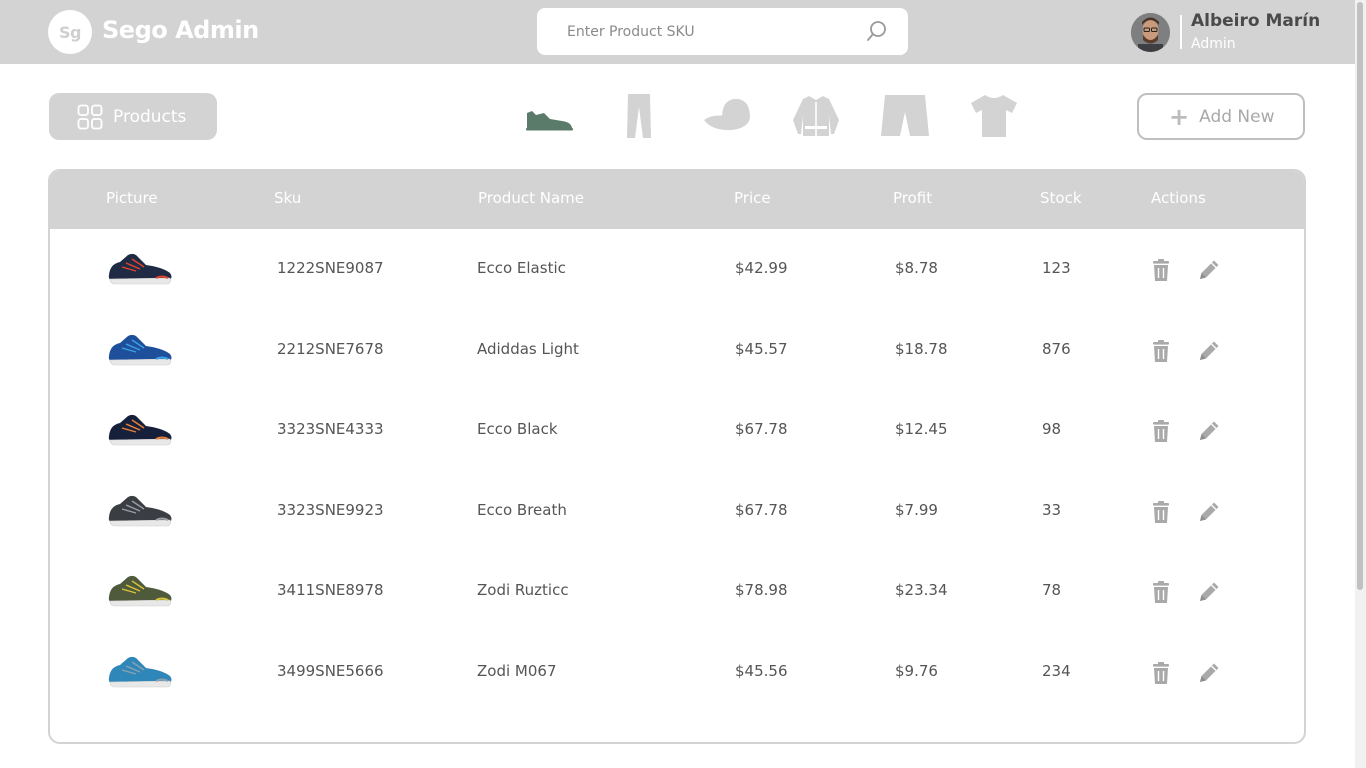 This screenshot has height=768, width=1366. I want to click on sku-cell: 1222SNE9087, so click(330, 268).